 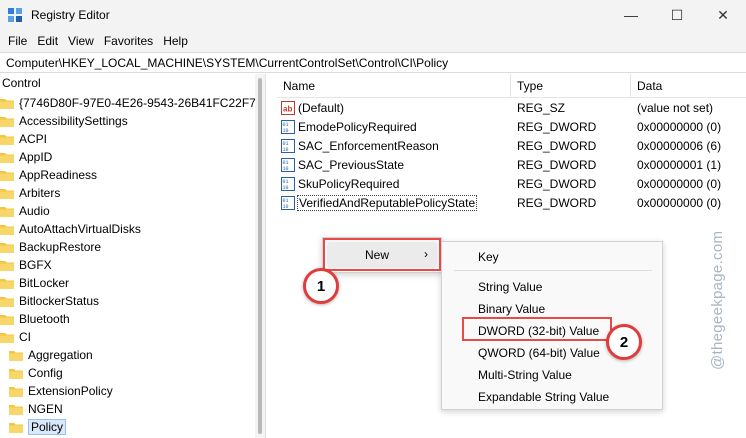 I want to click on submenu-multi-string-value: Multi-String Value, so click(x=525, y=375).